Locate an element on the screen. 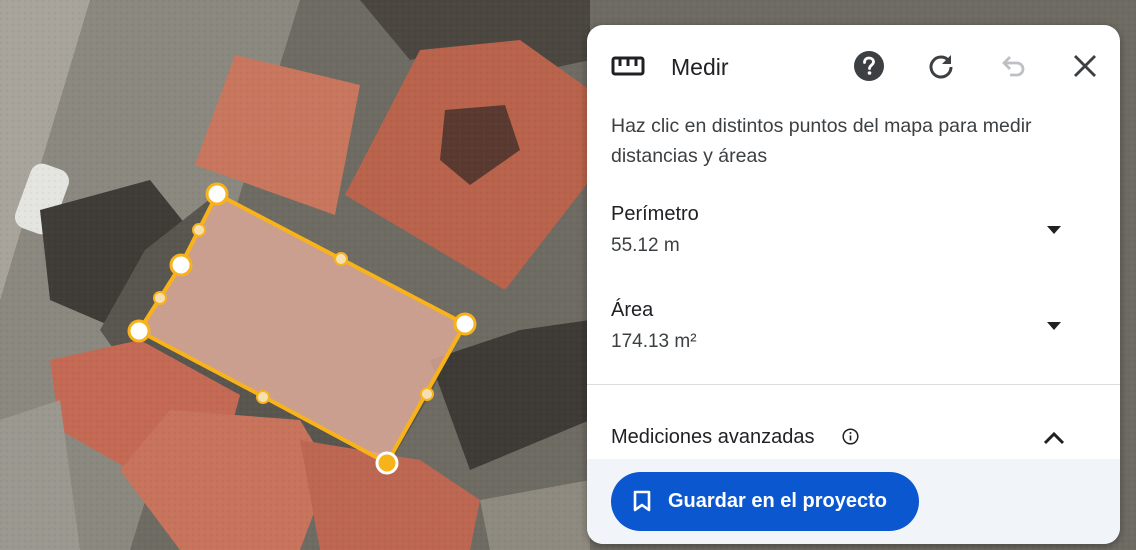 This screenshot has width=1136, height=550. panel-header: Medir is located at coordinates (853, 67).